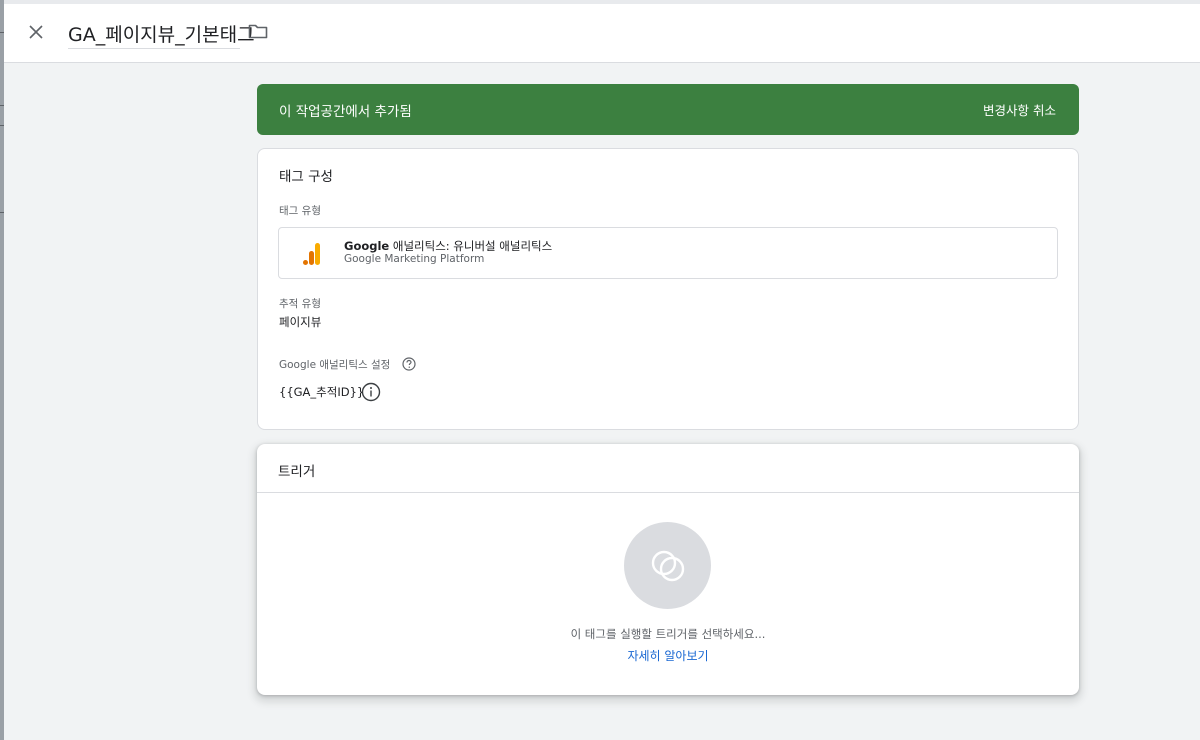 This screenshot has height=740, width=1200. I want to click on tag-type-name: Google 애널리틱스: 유니버설 애널리틱스, so click(448, 246).